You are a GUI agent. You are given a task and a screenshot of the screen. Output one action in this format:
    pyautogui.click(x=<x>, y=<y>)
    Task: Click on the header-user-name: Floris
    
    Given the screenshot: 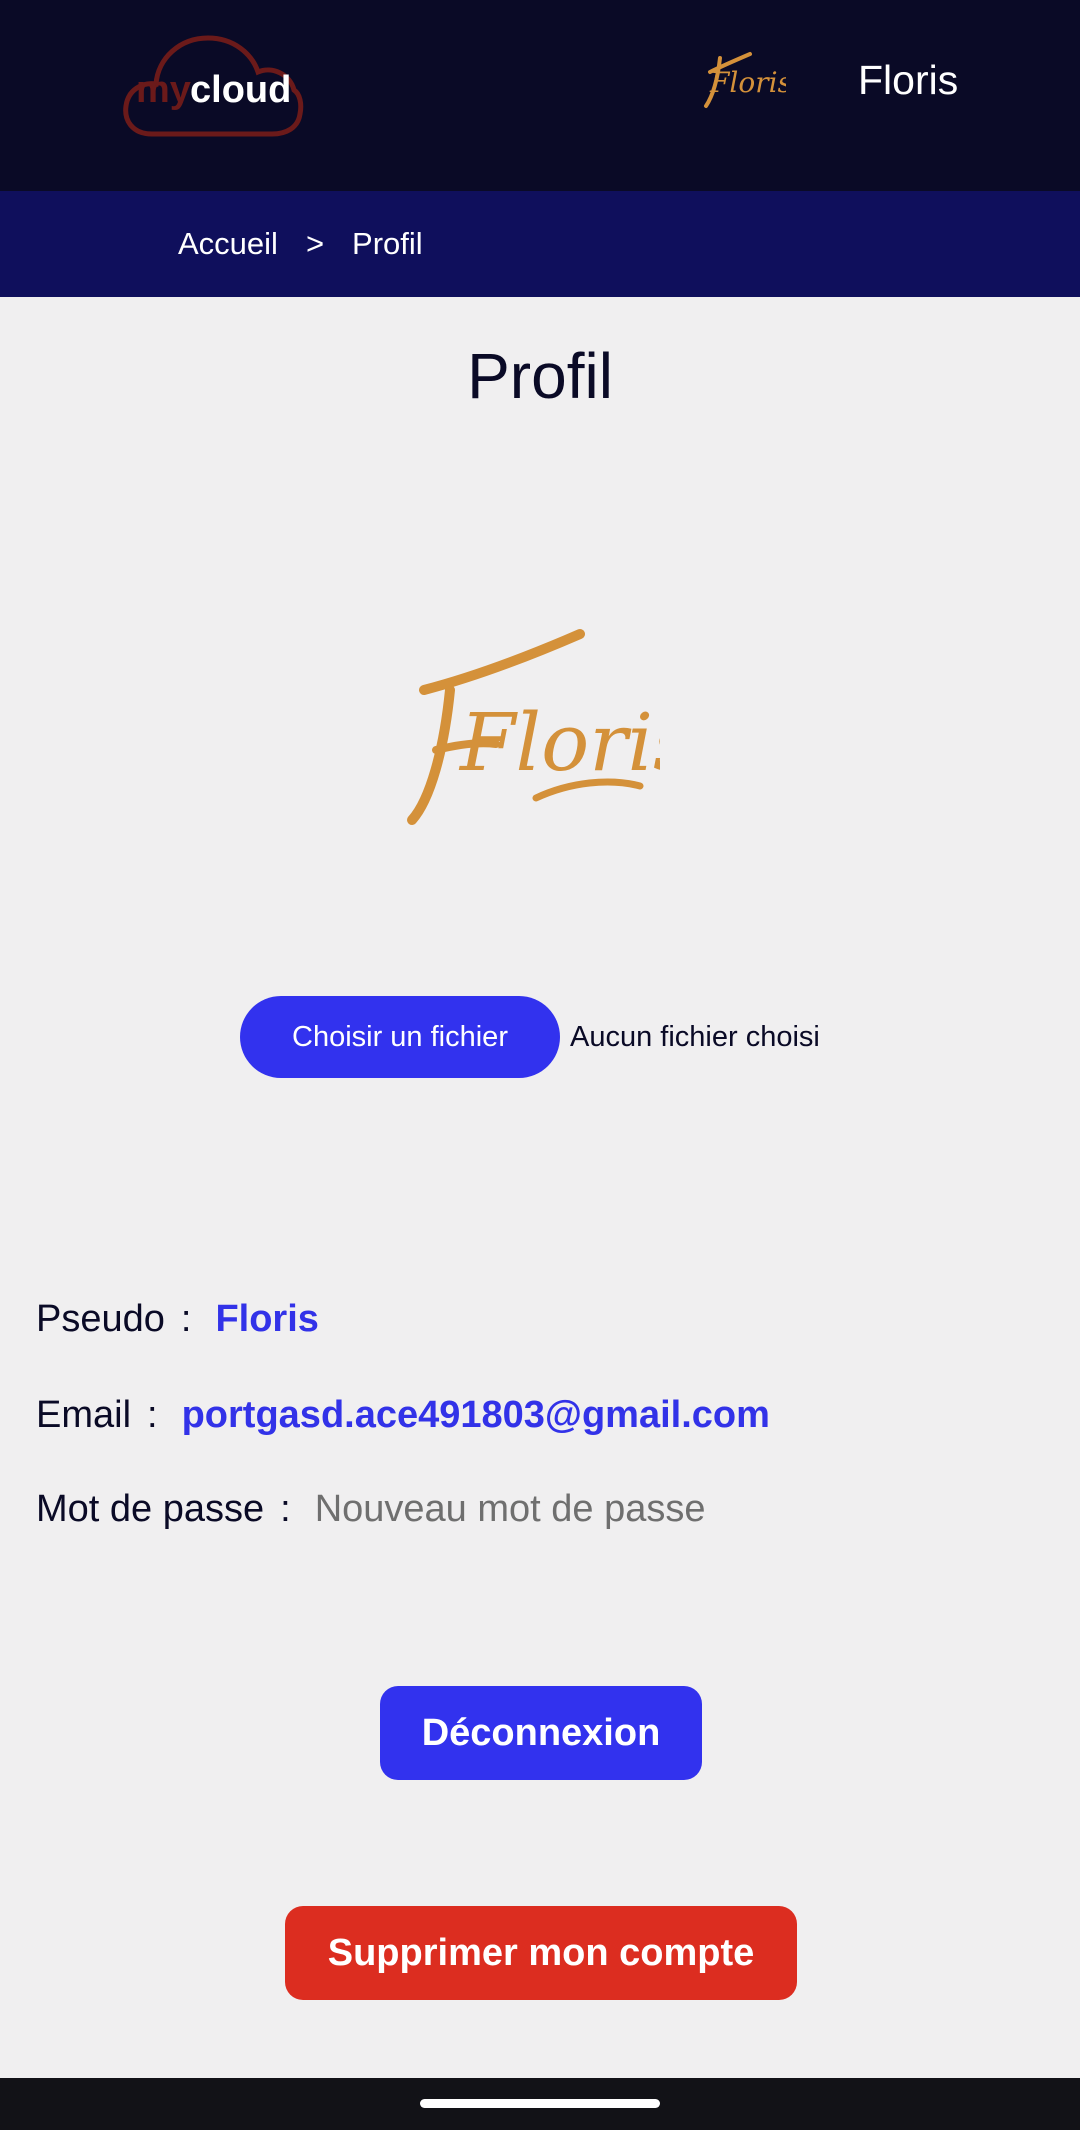 What is the action you would take?
    pyautogui.click(x=908, y=80)
    